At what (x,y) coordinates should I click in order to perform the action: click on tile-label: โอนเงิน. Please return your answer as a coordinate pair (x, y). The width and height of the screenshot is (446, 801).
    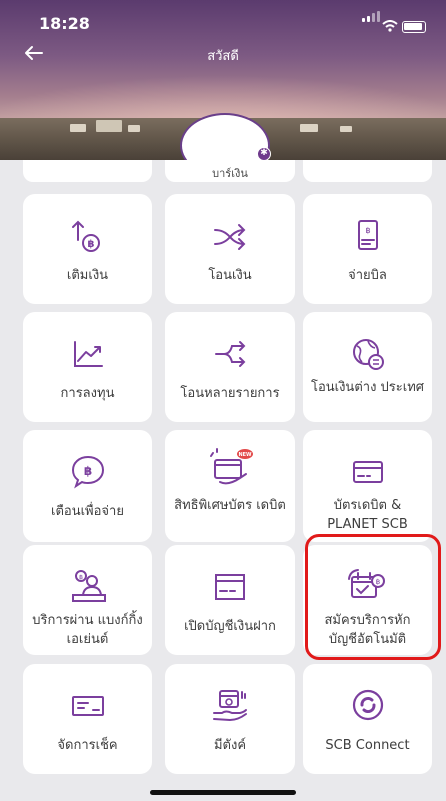
    Looking at the image, I should click on (230, 275).